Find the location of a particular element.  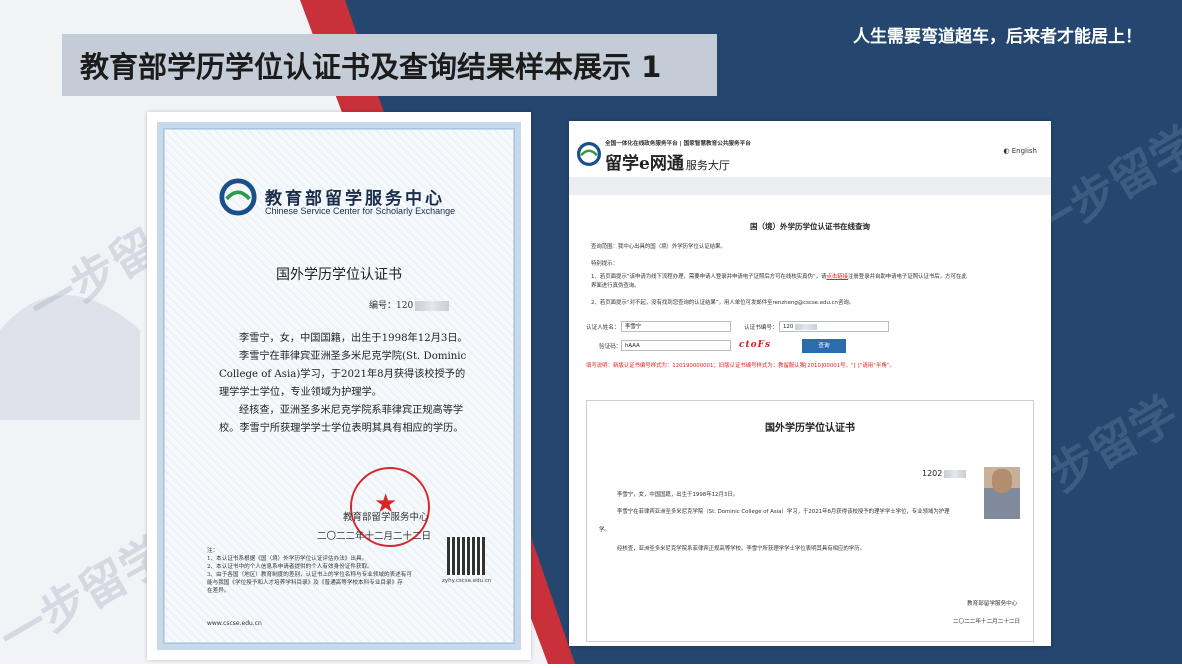

result-date: 二〇二二年十二月二十二日 is located at coordinates (987, 622).